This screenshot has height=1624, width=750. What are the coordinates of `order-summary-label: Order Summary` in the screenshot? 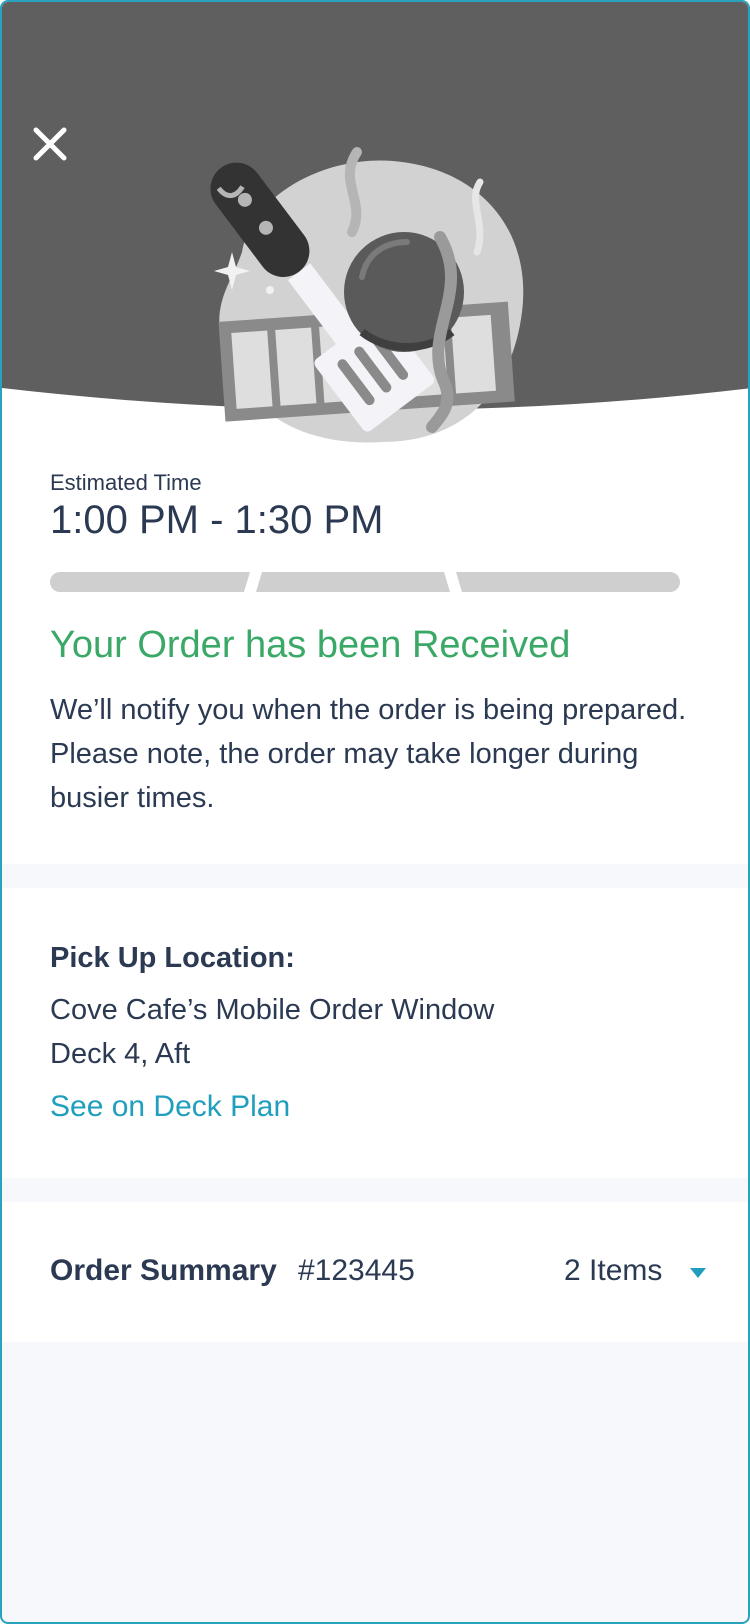 It's located at (163, 1270).